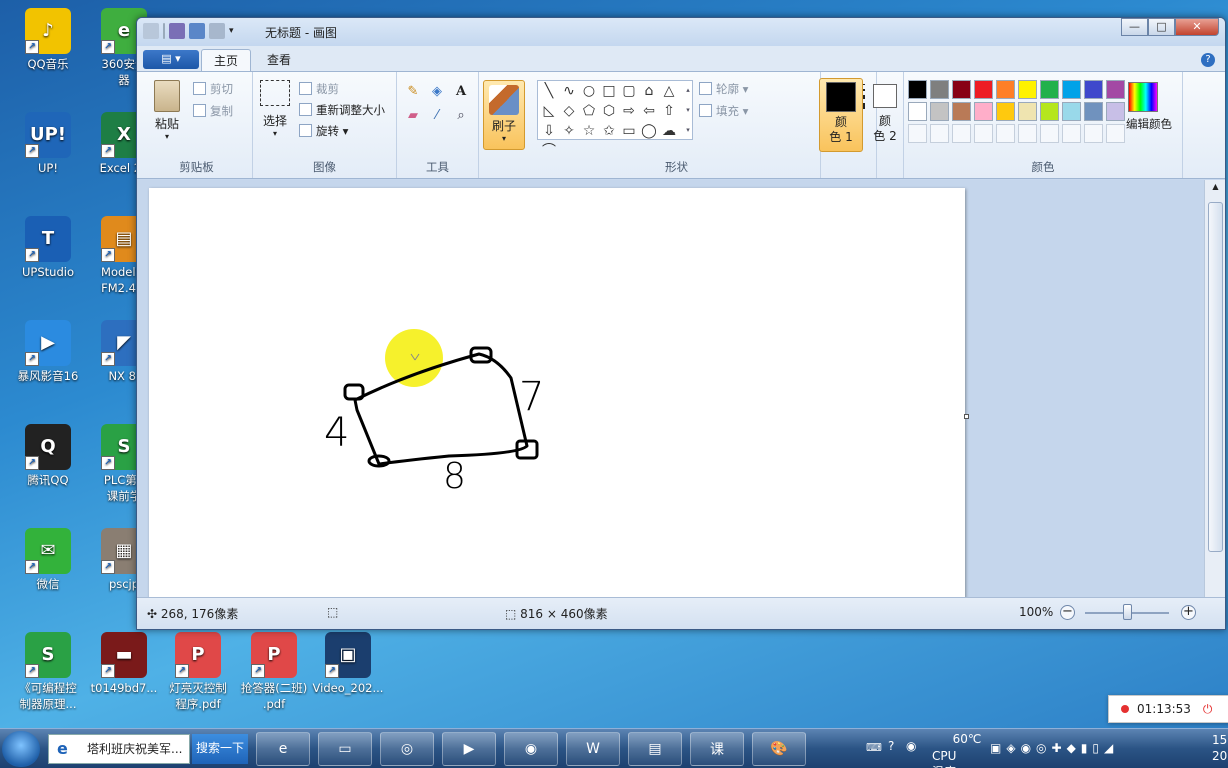 The width and height of the screenshot is (1228, 768). What do you see at coordinates (649, 91) in the screenshot?
I see `shape-5-icon: ⌂` at bounding box center [649, 91].